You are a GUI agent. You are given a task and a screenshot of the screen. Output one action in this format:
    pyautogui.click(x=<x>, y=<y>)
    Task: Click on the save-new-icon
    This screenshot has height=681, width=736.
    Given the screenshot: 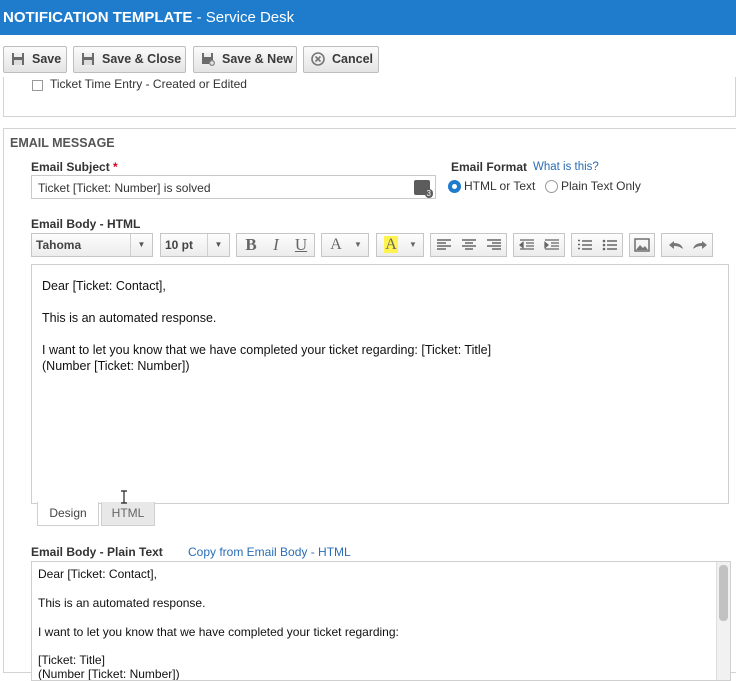 What is the action you would take?
    pyautogui.click(x=208, y=59)
    